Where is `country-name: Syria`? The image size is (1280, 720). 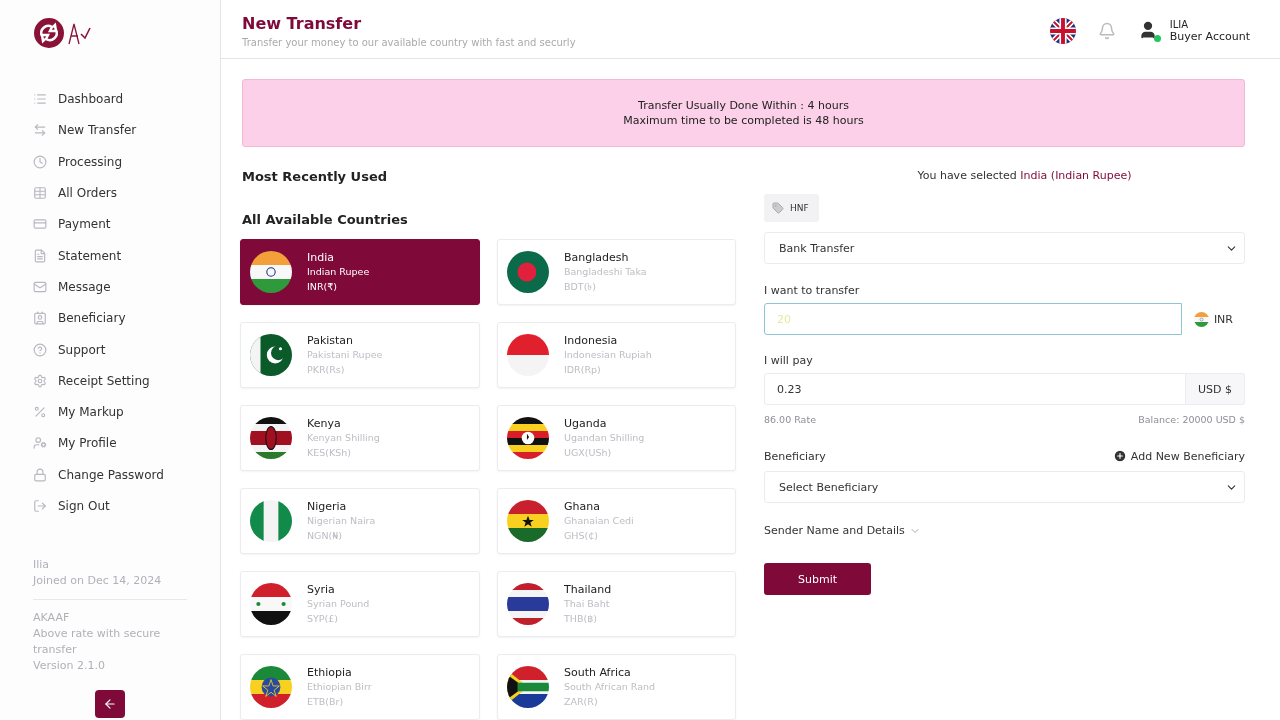 country-name: Syria is located at coordinates (321, 589).